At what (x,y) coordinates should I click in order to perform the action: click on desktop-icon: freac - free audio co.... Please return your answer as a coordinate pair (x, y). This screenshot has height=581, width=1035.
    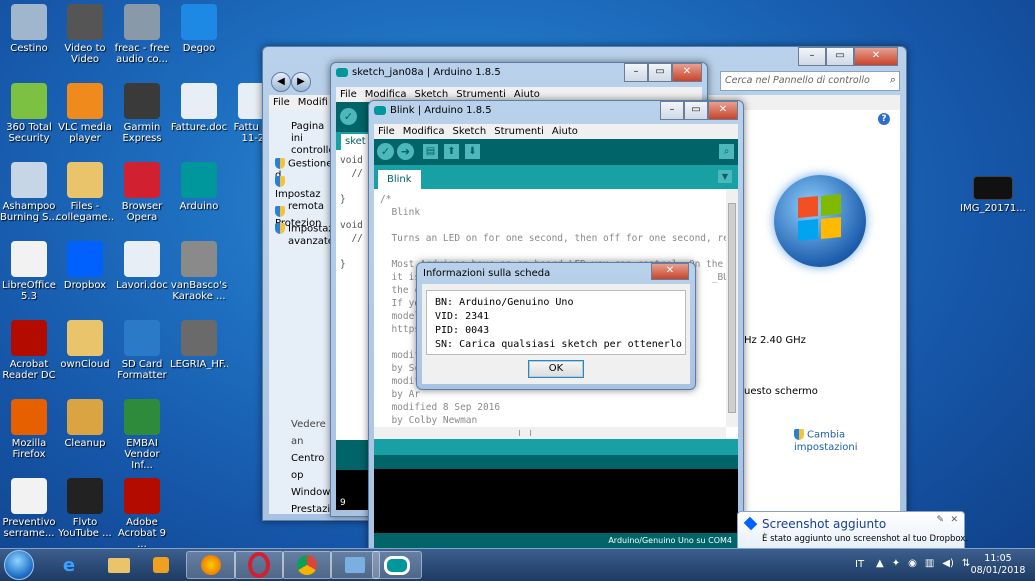
    Looking at the image, I should click on (142, 34).